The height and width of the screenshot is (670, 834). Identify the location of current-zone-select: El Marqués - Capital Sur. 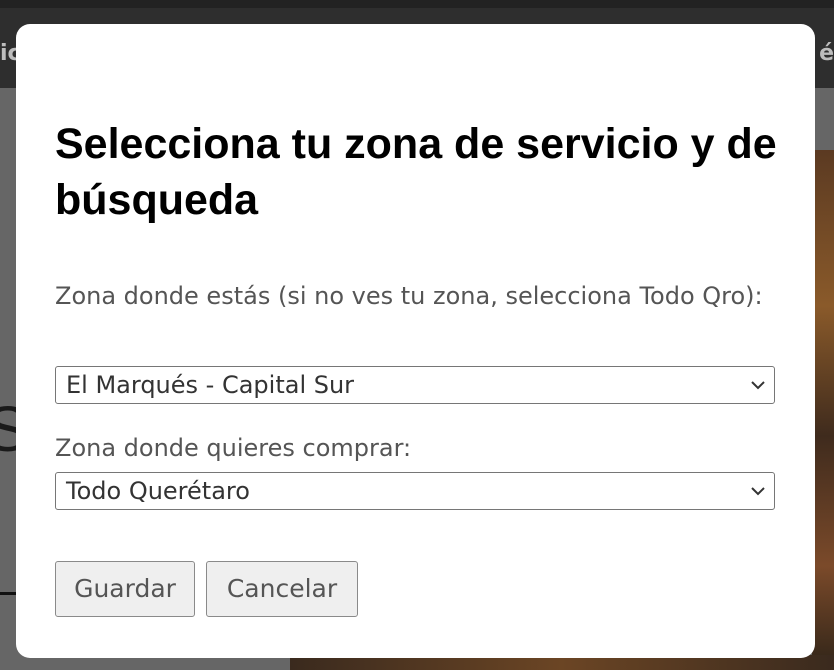
(415, 385).